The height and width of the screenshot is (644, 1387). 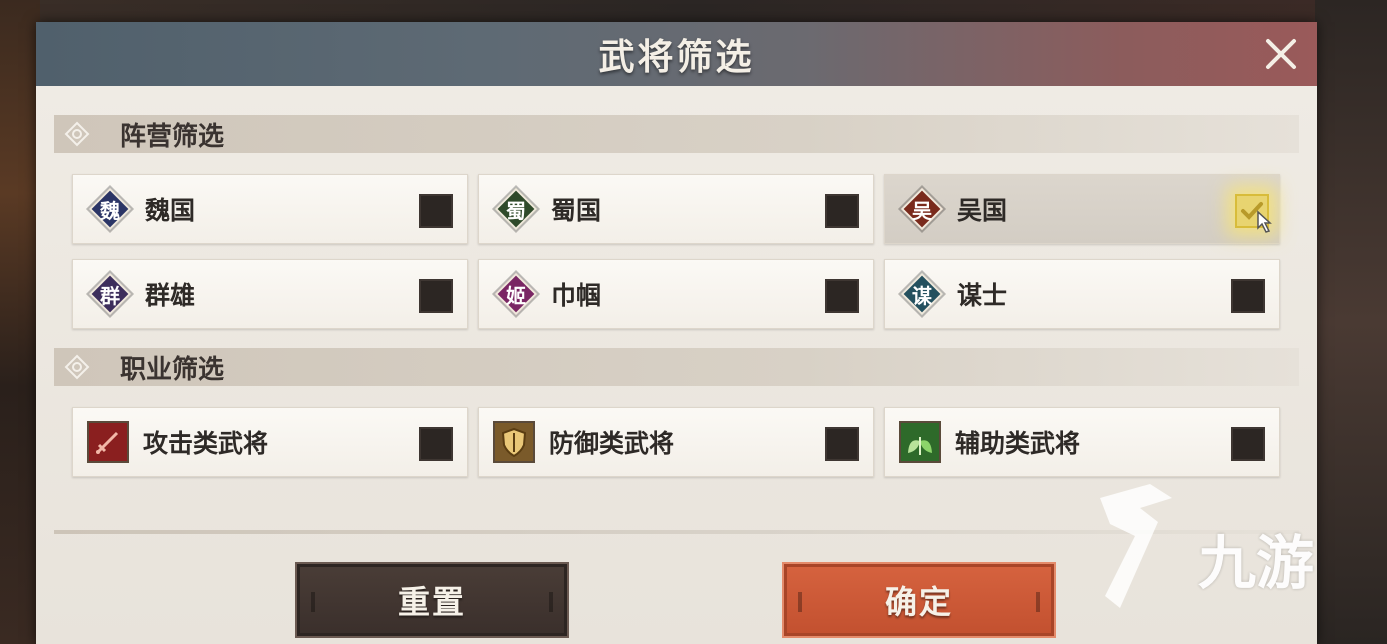 What do you see at coordinates (170, 210) in the screenshot?
I see `option-label: 魏国` at bounding box center [170, 210].